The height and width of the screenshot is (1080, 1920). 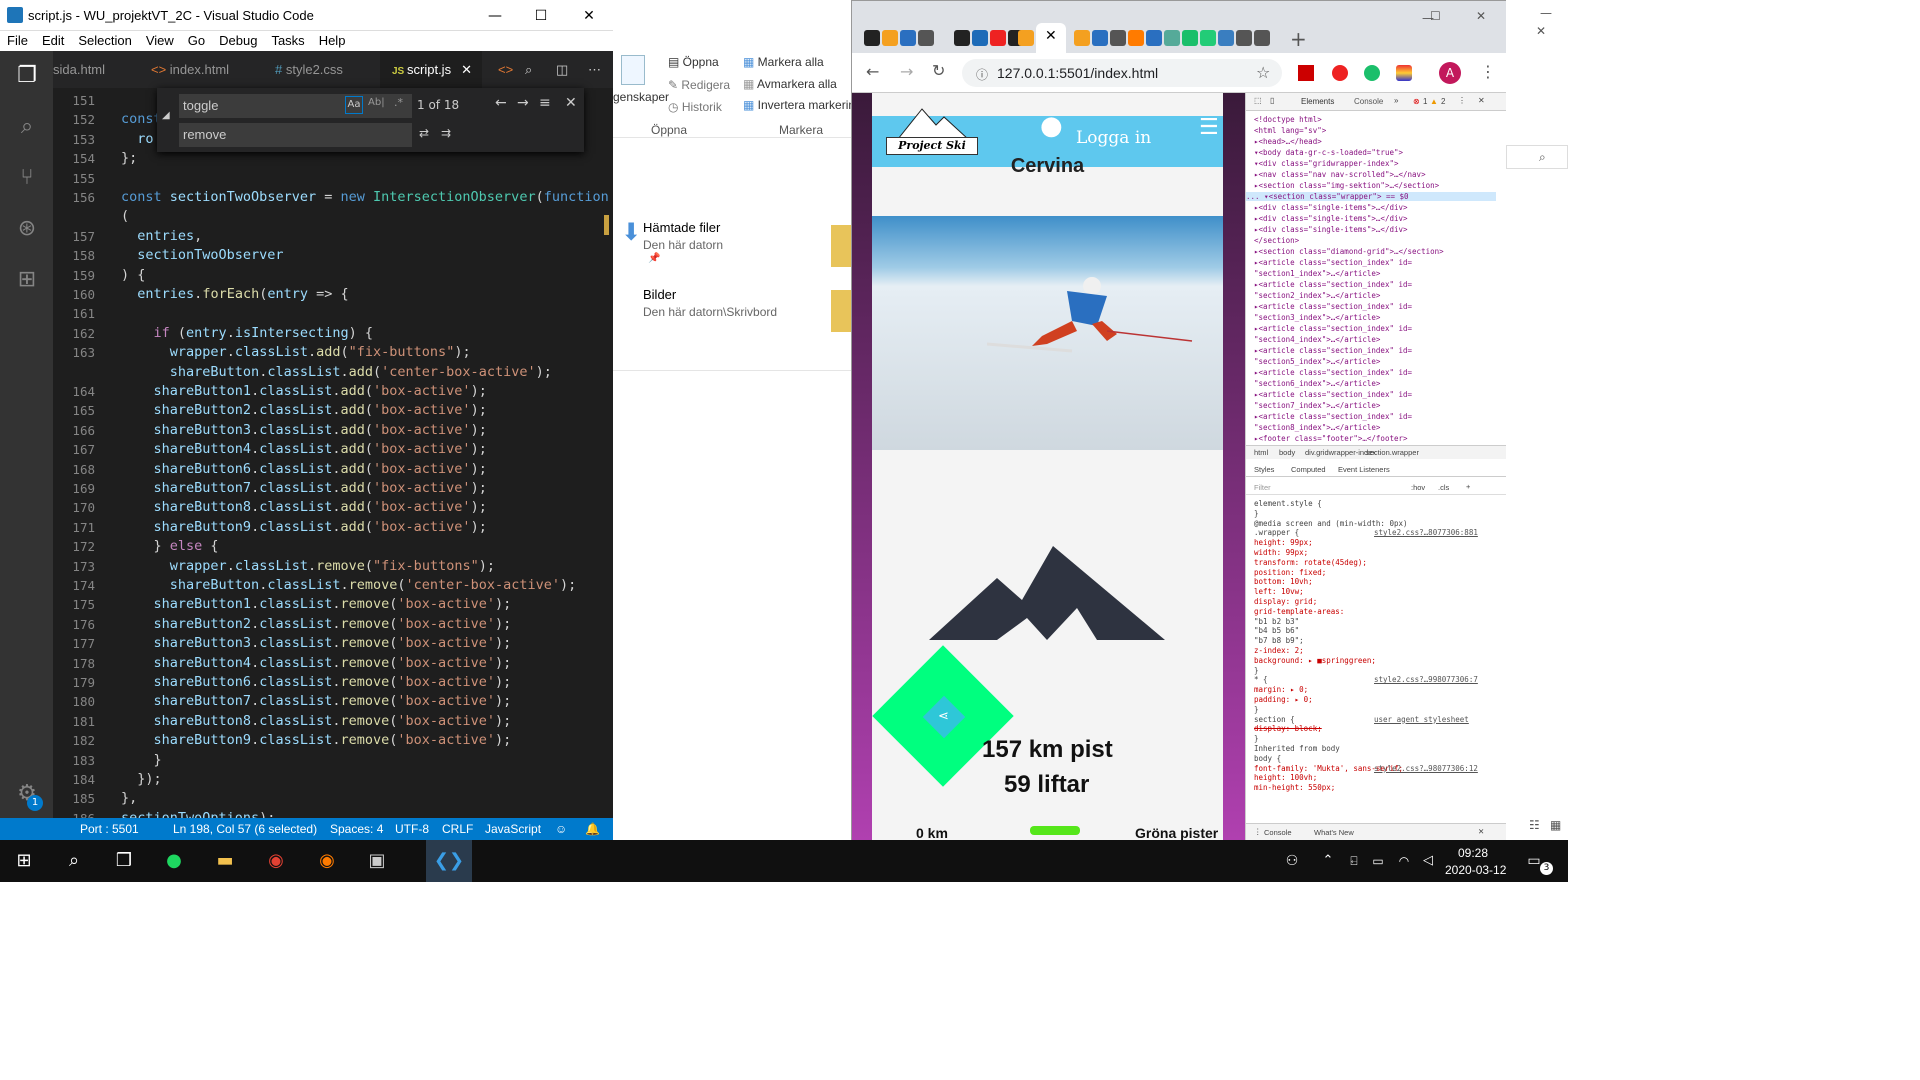 What do you see at coordinates (1298, 39) in the screenshot?
I see `new-tab-icon: +` at bounding box center [1298, 39].